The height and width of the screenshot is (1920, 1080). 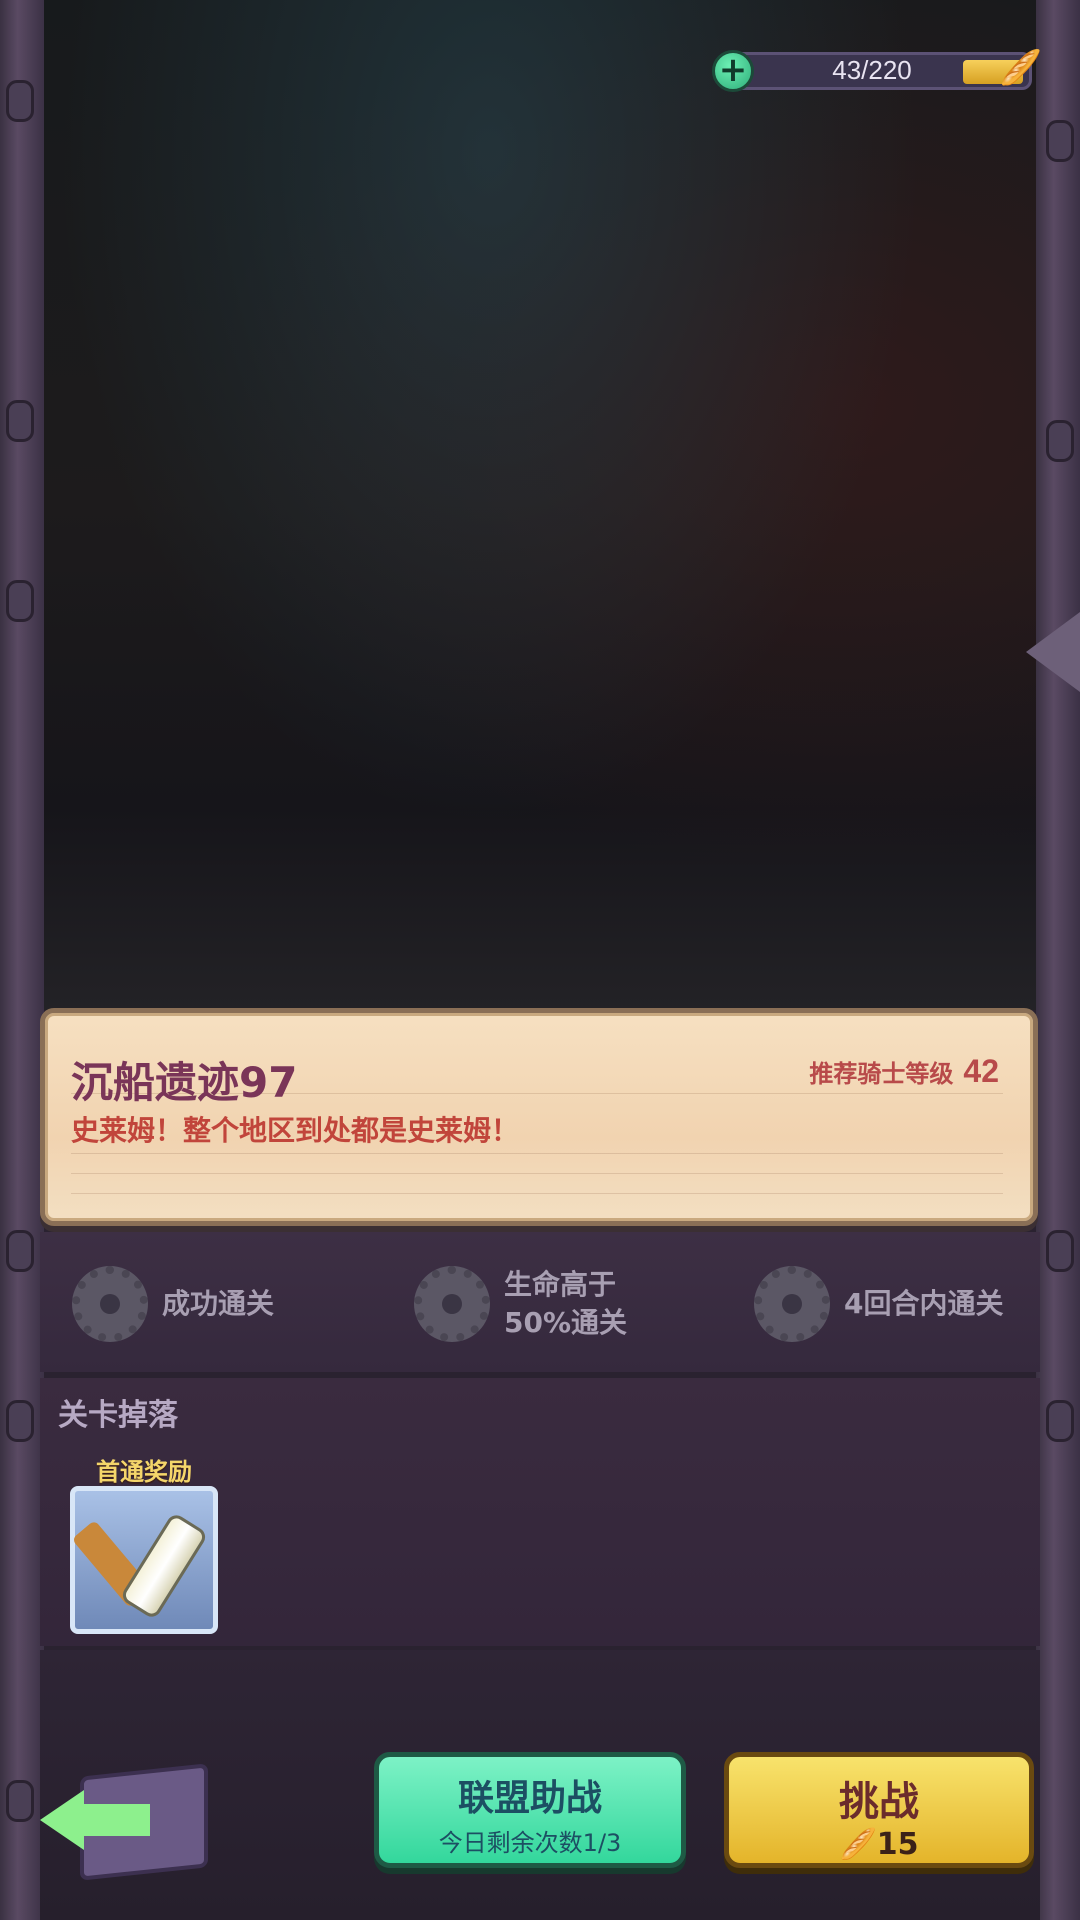 I want to click on alliance-assist-label: 联盟助战, so click(x=529, y=1798).